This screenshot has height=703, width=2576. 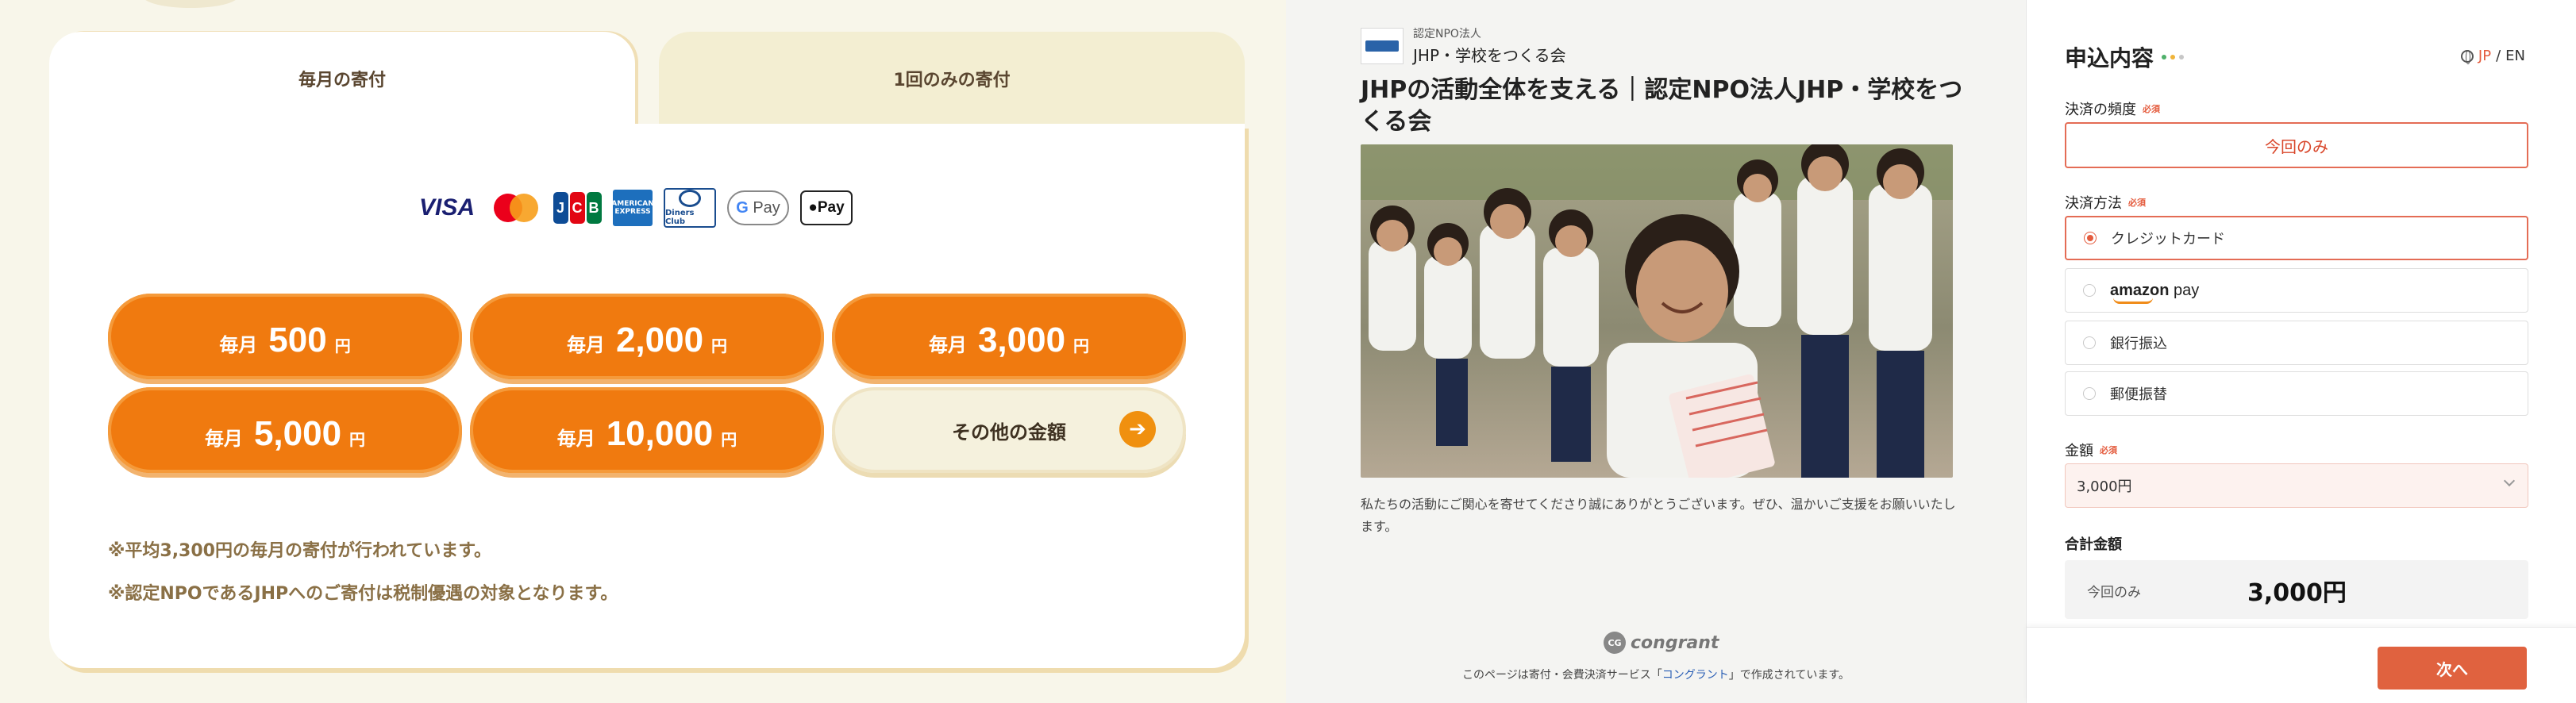 What do you see at coordinates (297, 433) in the screenshot?
I see `amount-value: 5,000` at bounding box center [297, 433].